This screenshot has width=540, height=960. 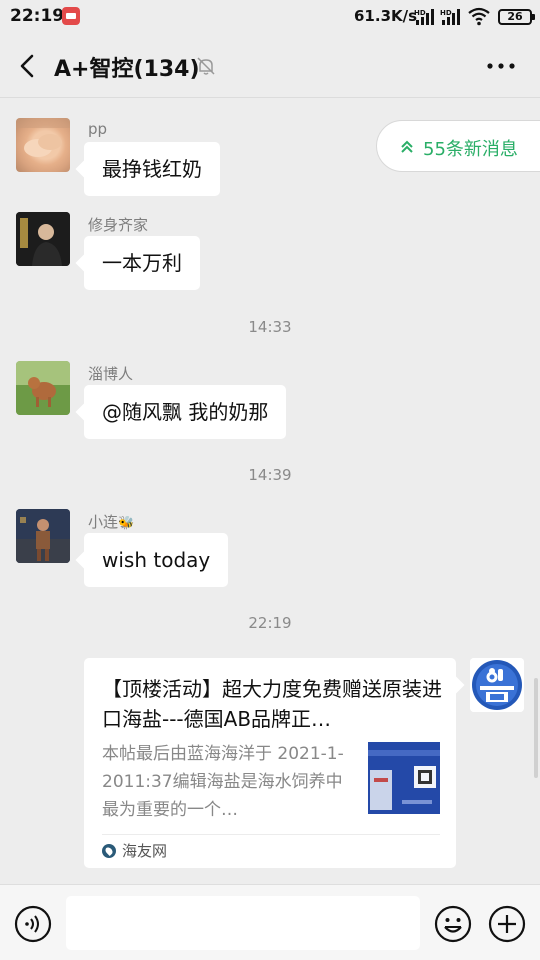 I want to click on chat-title: A+智控(134), so click(x=127, y=69).